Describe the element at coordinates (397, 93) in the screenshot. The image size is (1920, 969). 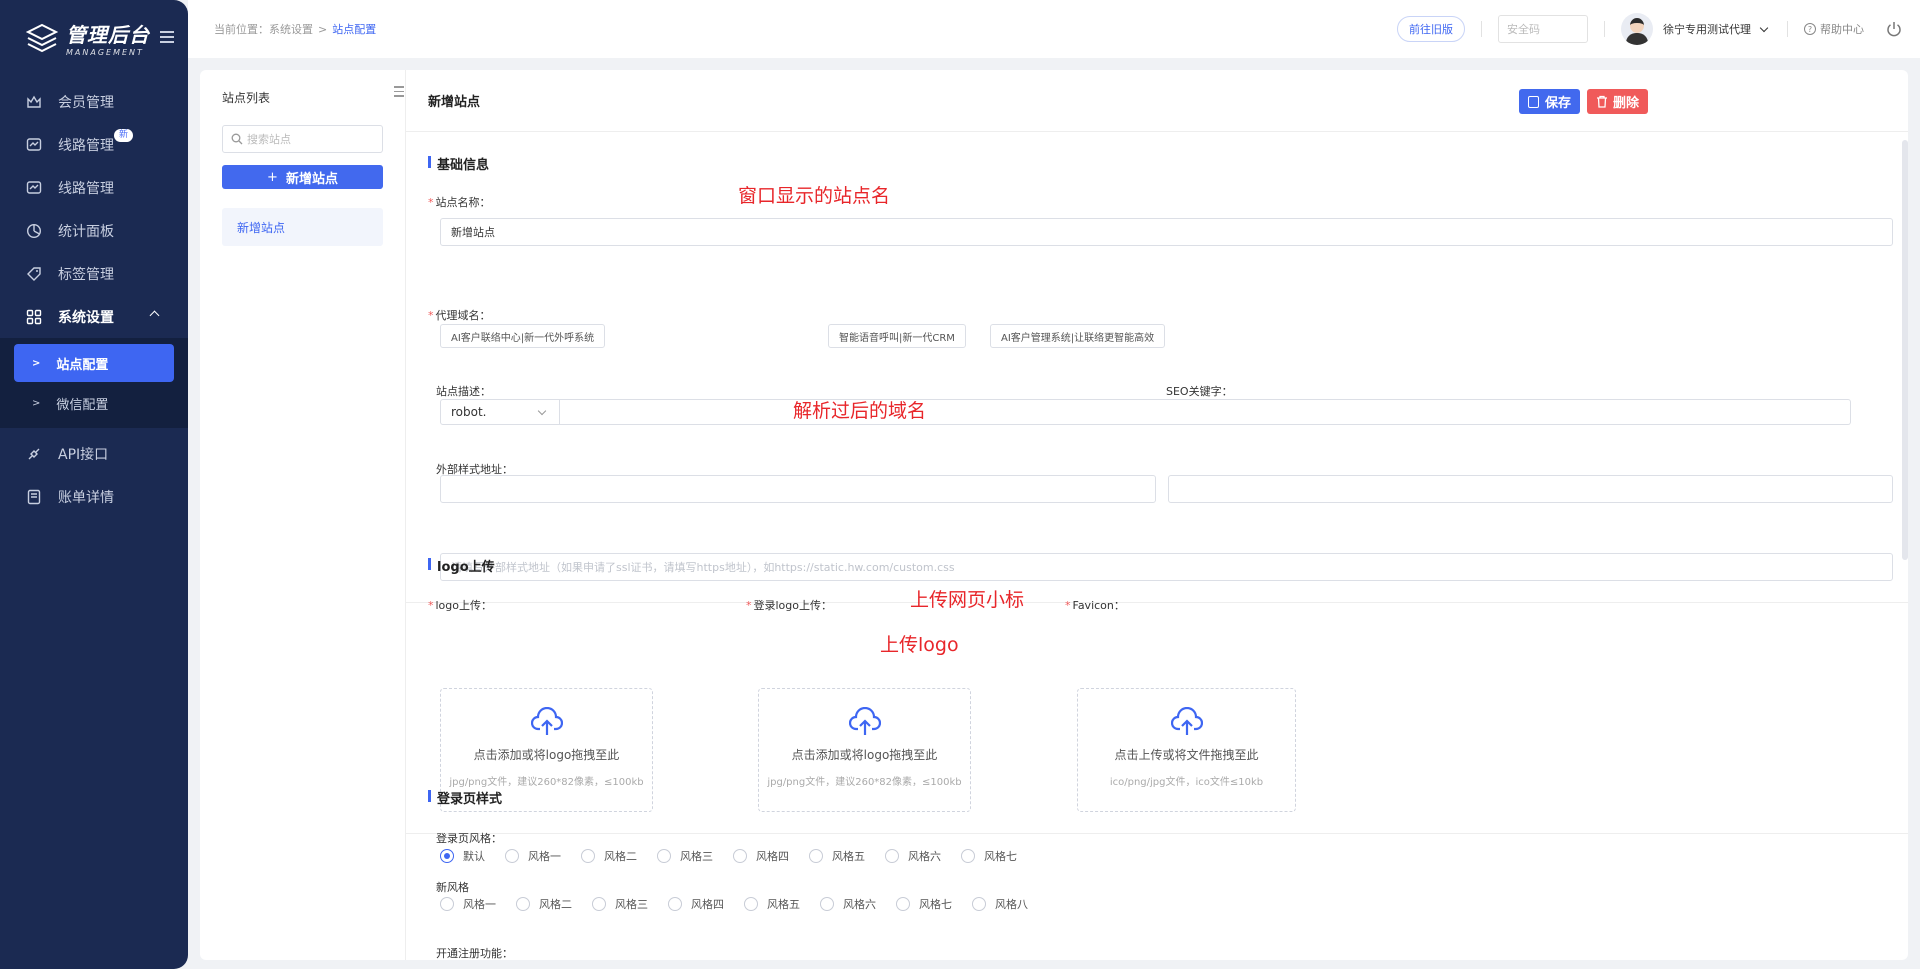
I see `panel-fold-icon` at that location.